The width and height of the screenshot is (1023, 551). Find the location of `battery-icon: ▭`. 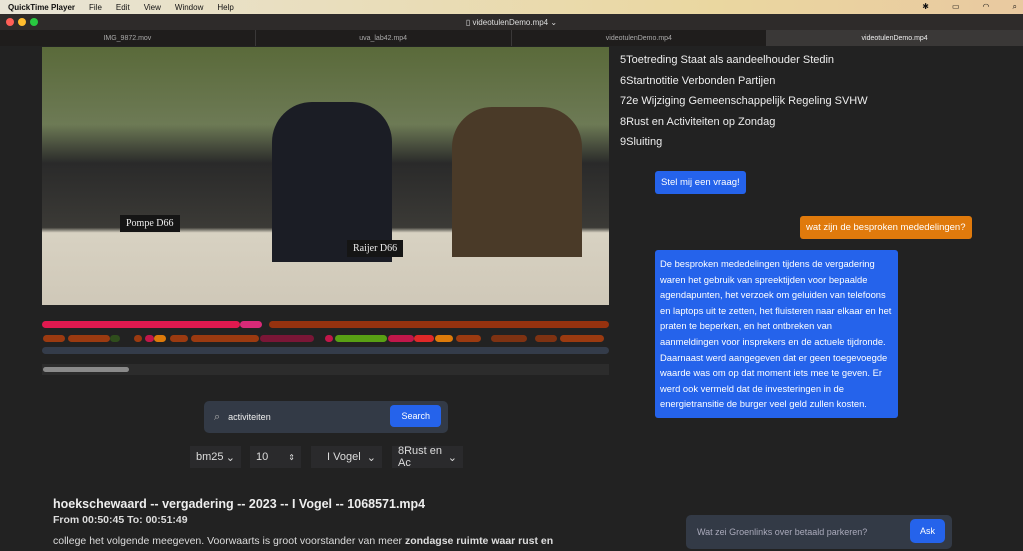

battery-icon: ▭ is located at coordinates (956, 7).